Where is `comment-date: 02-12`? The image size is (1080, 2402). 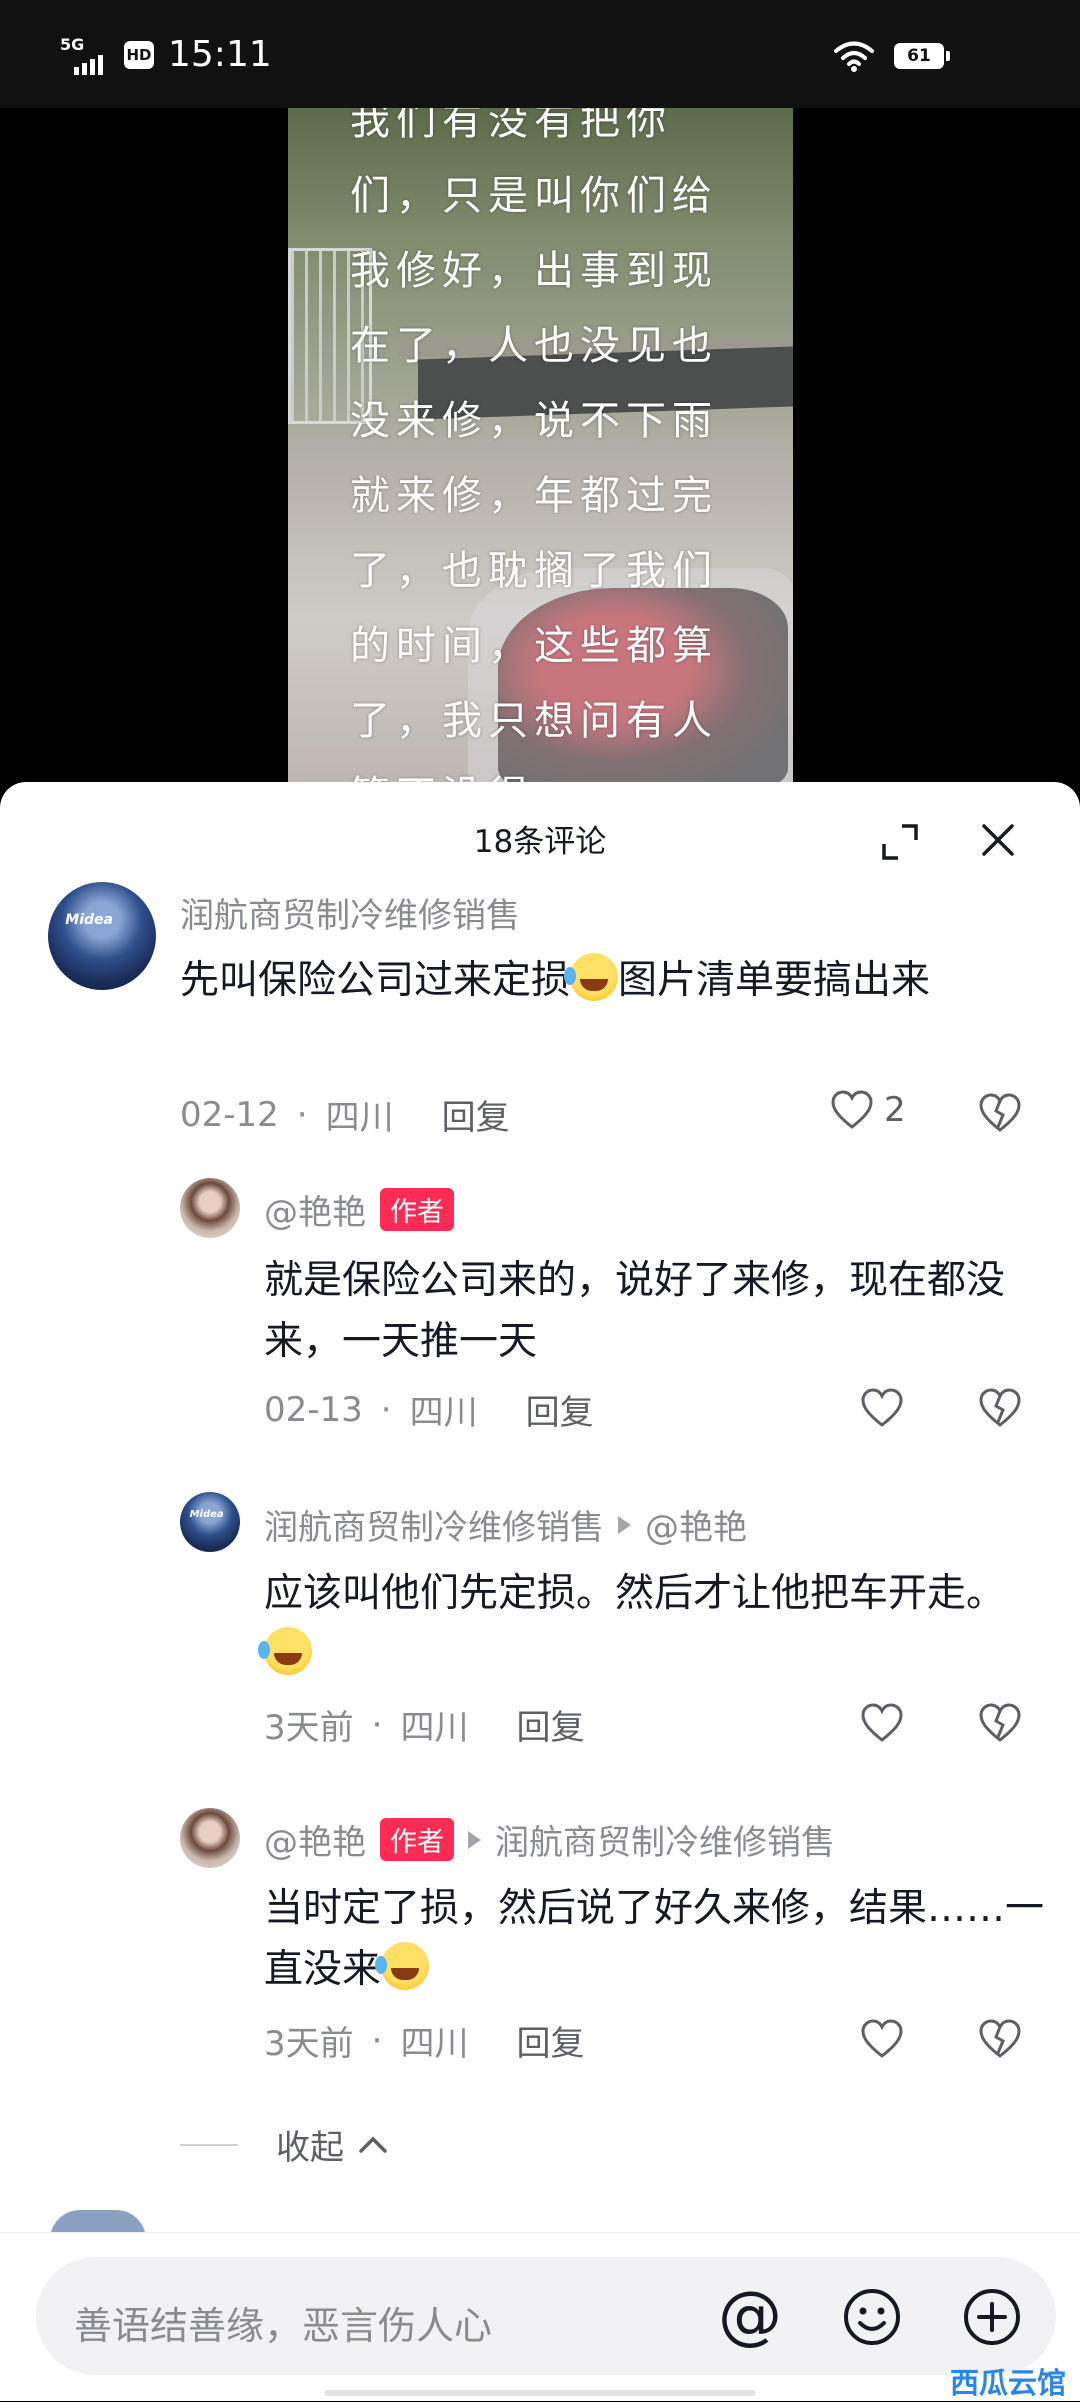
comment-date: 02-12 is located at coordinates (229, 1114).